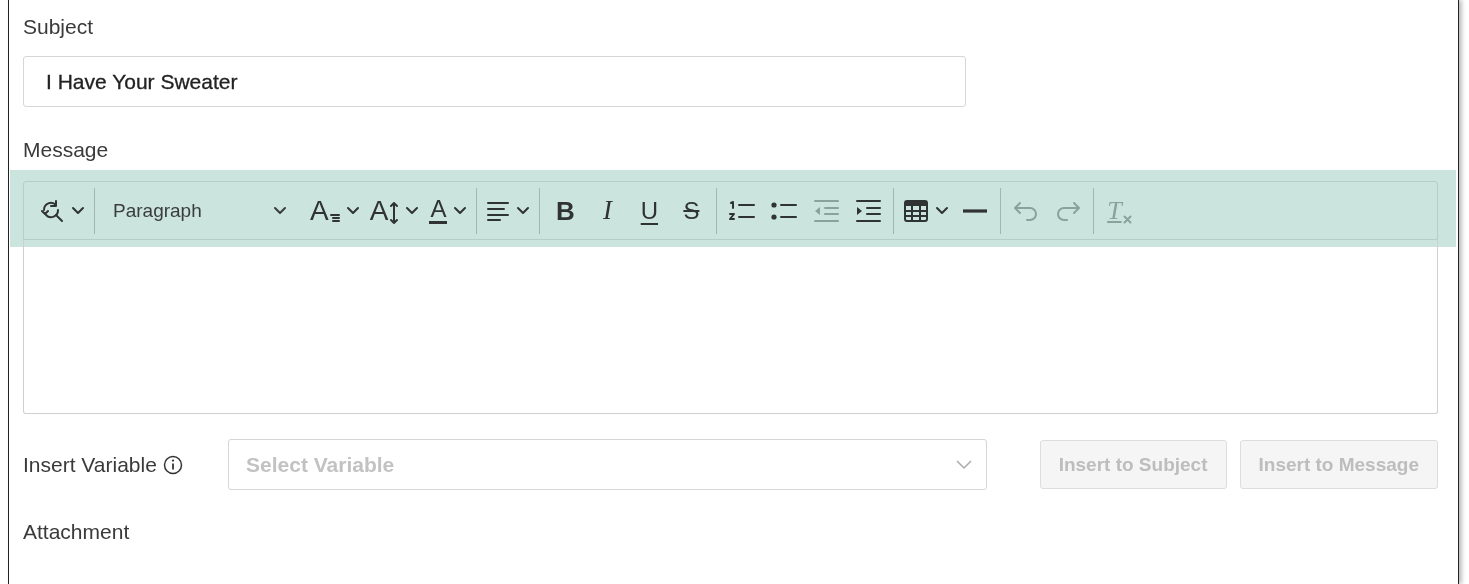  What do you see at coordinates (916, 210) in the screenshot?
I see `table-icon` at bounding box center [916, 210].